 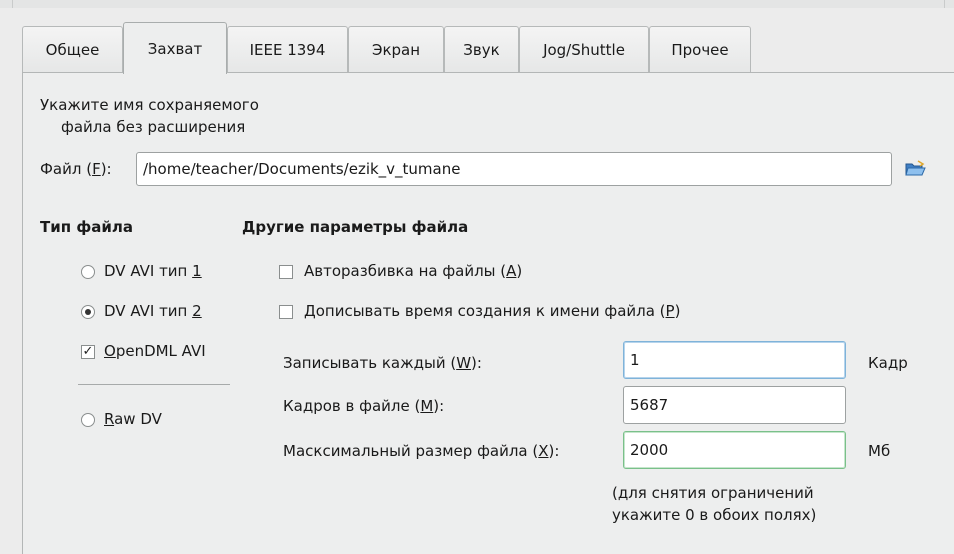 I want to click on radio-raw-dv-label: Raw DV, so click(x=133, y=419).